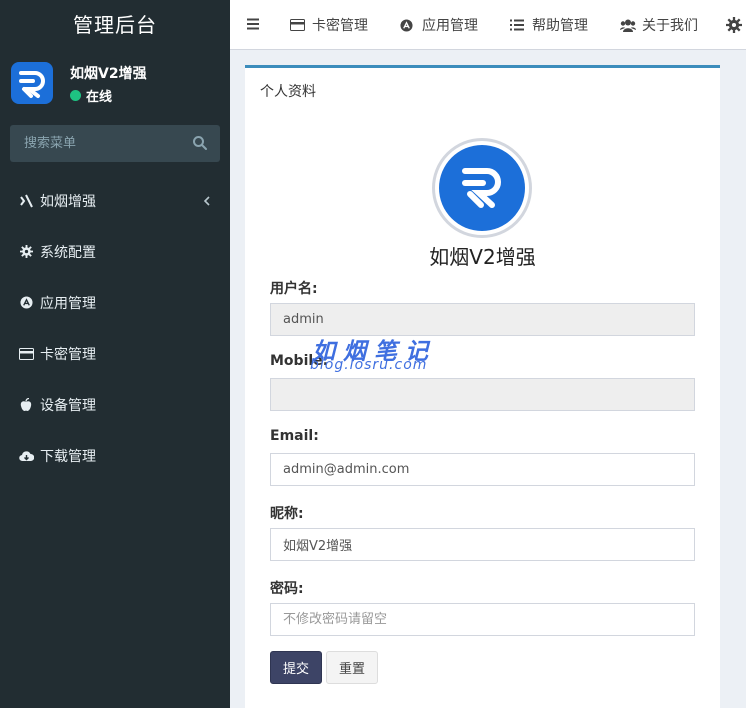 Image resolution: width=746 pixels, height=708 pixels. What do you see at coordinates (287, 589) in the screenshot?
I see `password-label: 密码:` at bounding box center [287, 589].